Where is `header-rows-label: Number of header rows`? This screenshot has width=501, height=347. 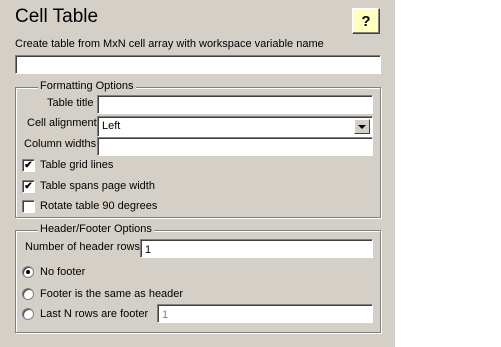 header-rows-label: Number of header rows is located at coordinates (82, 247).